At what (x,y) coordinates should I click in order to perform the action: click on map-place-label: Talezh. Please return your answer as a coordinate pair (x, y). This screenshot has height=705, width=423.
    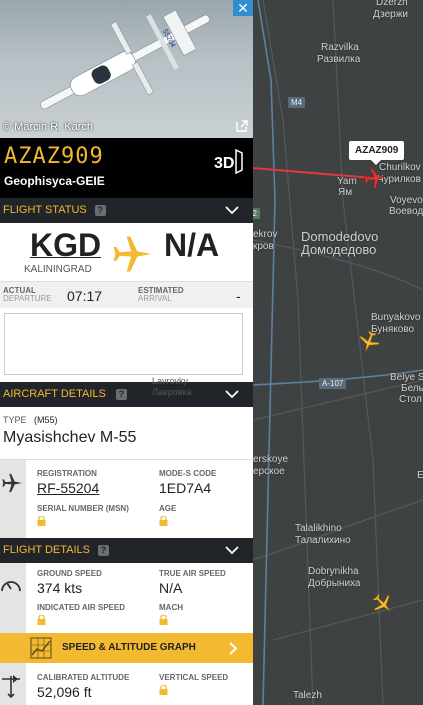
    Looking at the image, I should click on (307, 695).